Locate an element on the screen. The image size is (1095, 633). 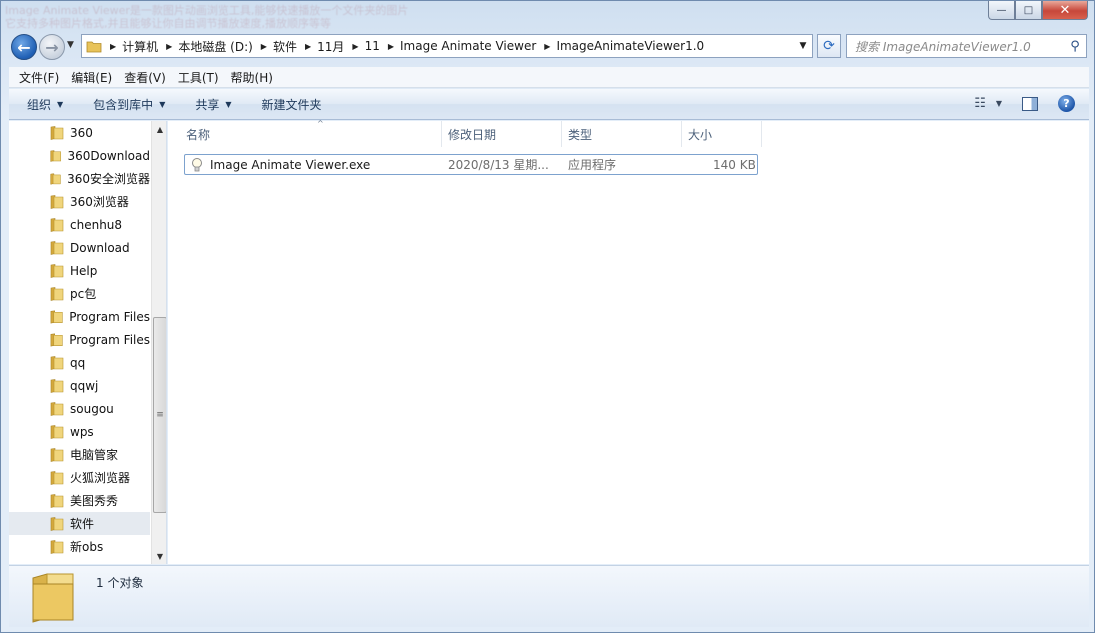
column-type: 类型 is located at coordinates (622, 134).